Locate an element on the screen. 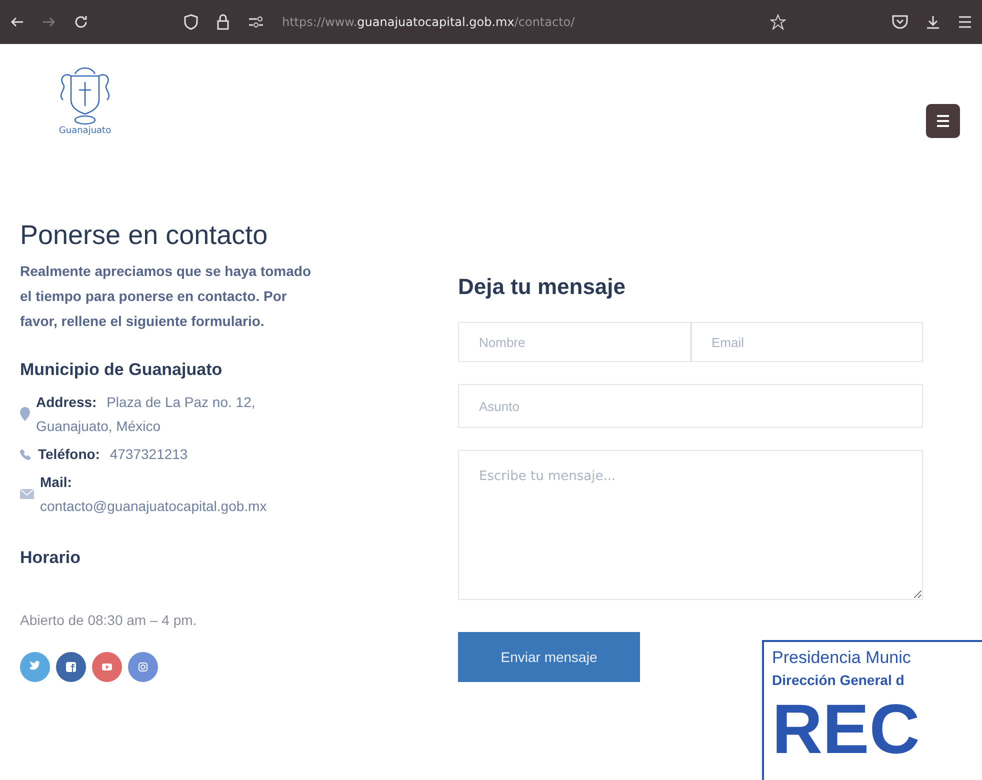  phone-icon is located at coordinates (26, 454).